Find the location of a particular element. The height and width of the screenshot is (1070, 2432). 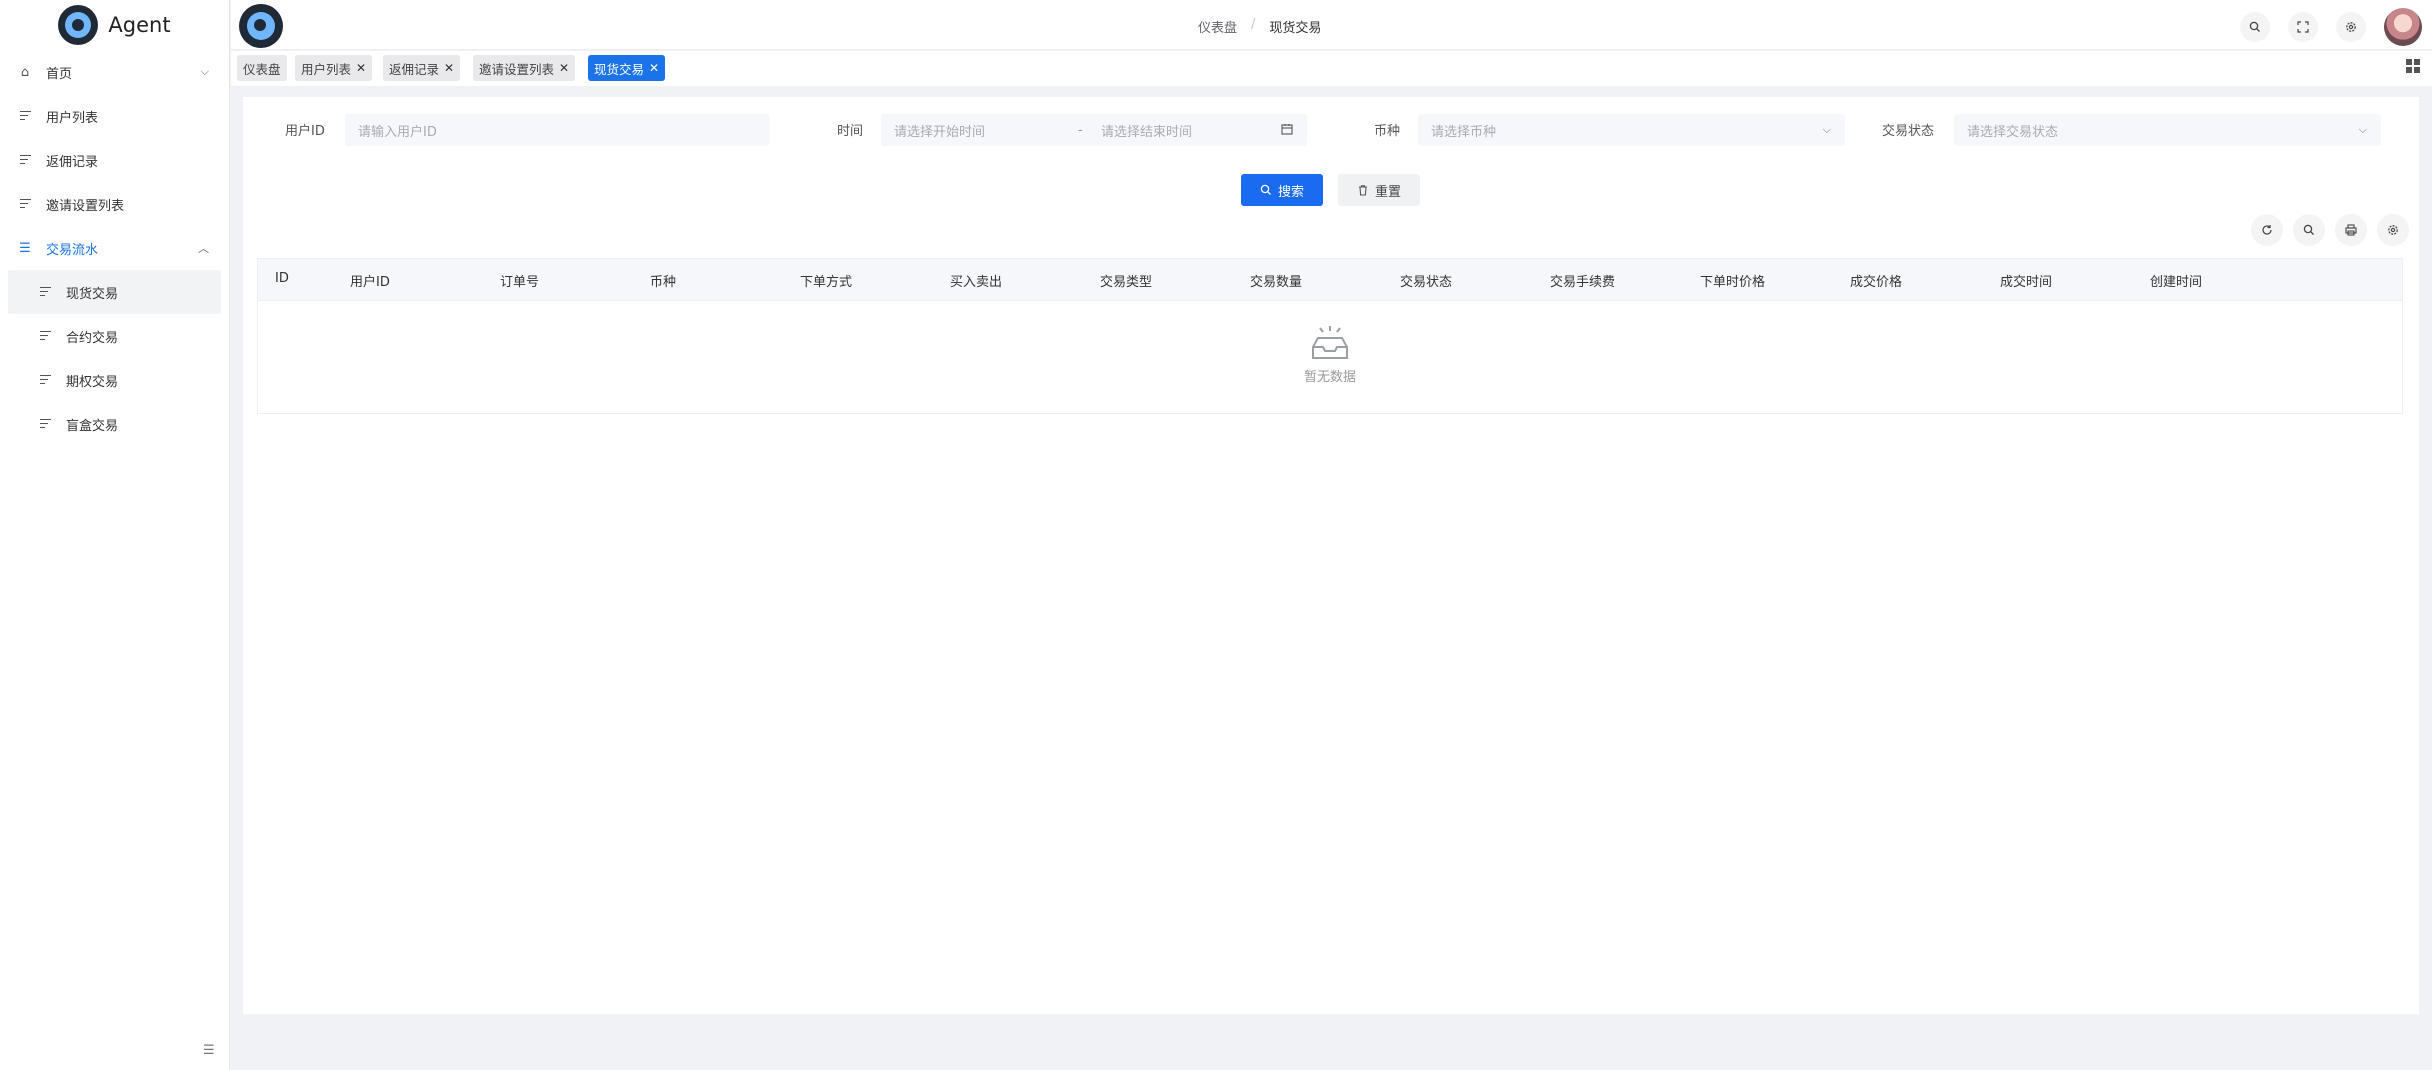

search-button-label: 搜索 is located at coordinates (1290, 192).